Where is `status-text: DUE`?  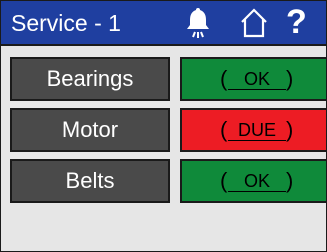 status-text: DUE is located at coordinates (257, 130).